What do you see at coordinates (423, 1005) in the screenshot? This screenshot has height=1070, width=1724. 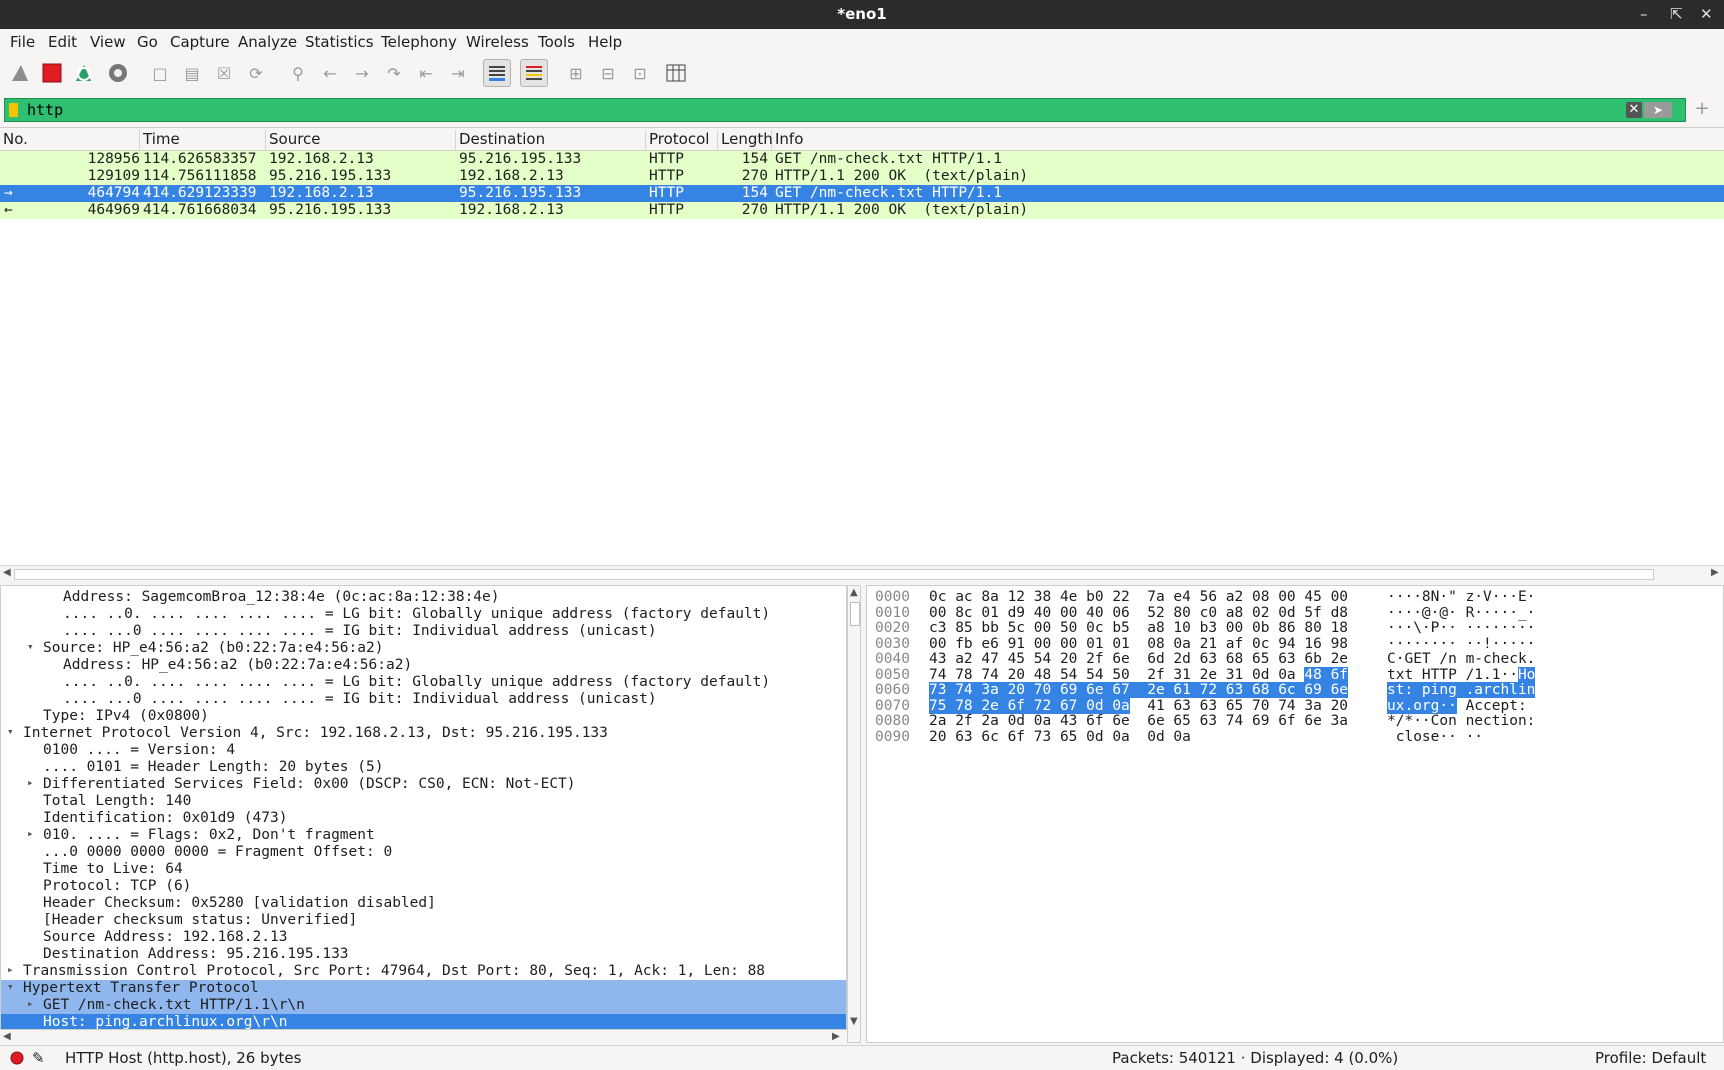 I see `detail-tree-item: ▸ GET /nm-check.txt HTTP/1.1\r\n` at bounding box center [423, 1005].